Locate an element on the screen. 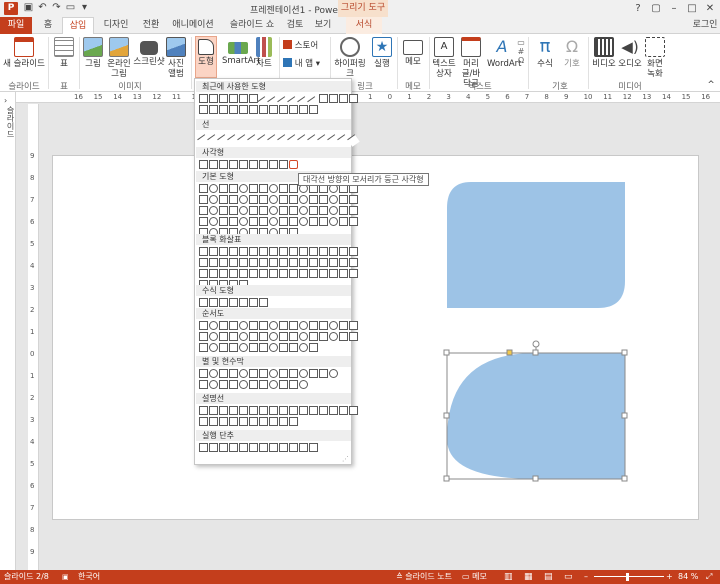 Image resolution: width=720 pixels, height=584 pixels. diagonal-rounded-rectangle-shape is located at coordinates (536, 245).